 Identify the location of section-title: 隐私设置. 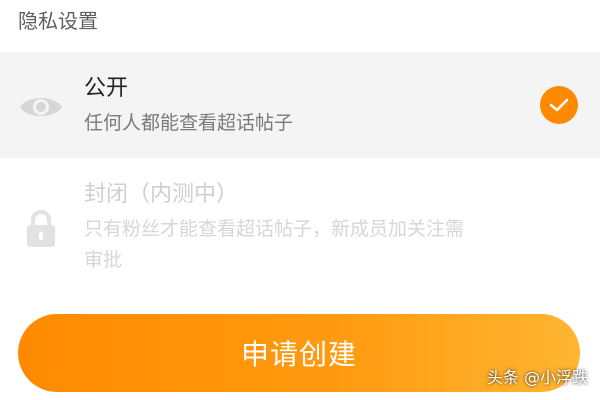
(58, 21).